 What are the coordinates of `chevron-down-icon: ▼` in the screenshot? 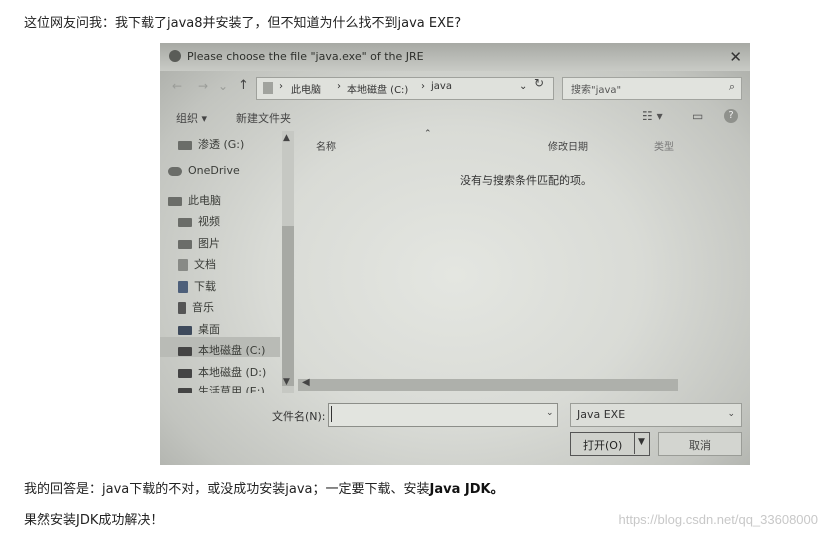 It's located at (641, 442).